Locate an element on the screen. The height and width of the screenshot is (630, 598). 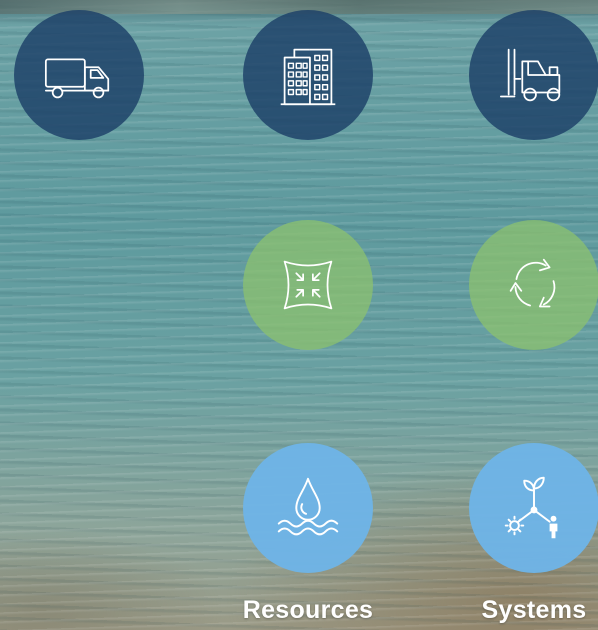
systems-label: Systems is located at coordinates (534, 610).